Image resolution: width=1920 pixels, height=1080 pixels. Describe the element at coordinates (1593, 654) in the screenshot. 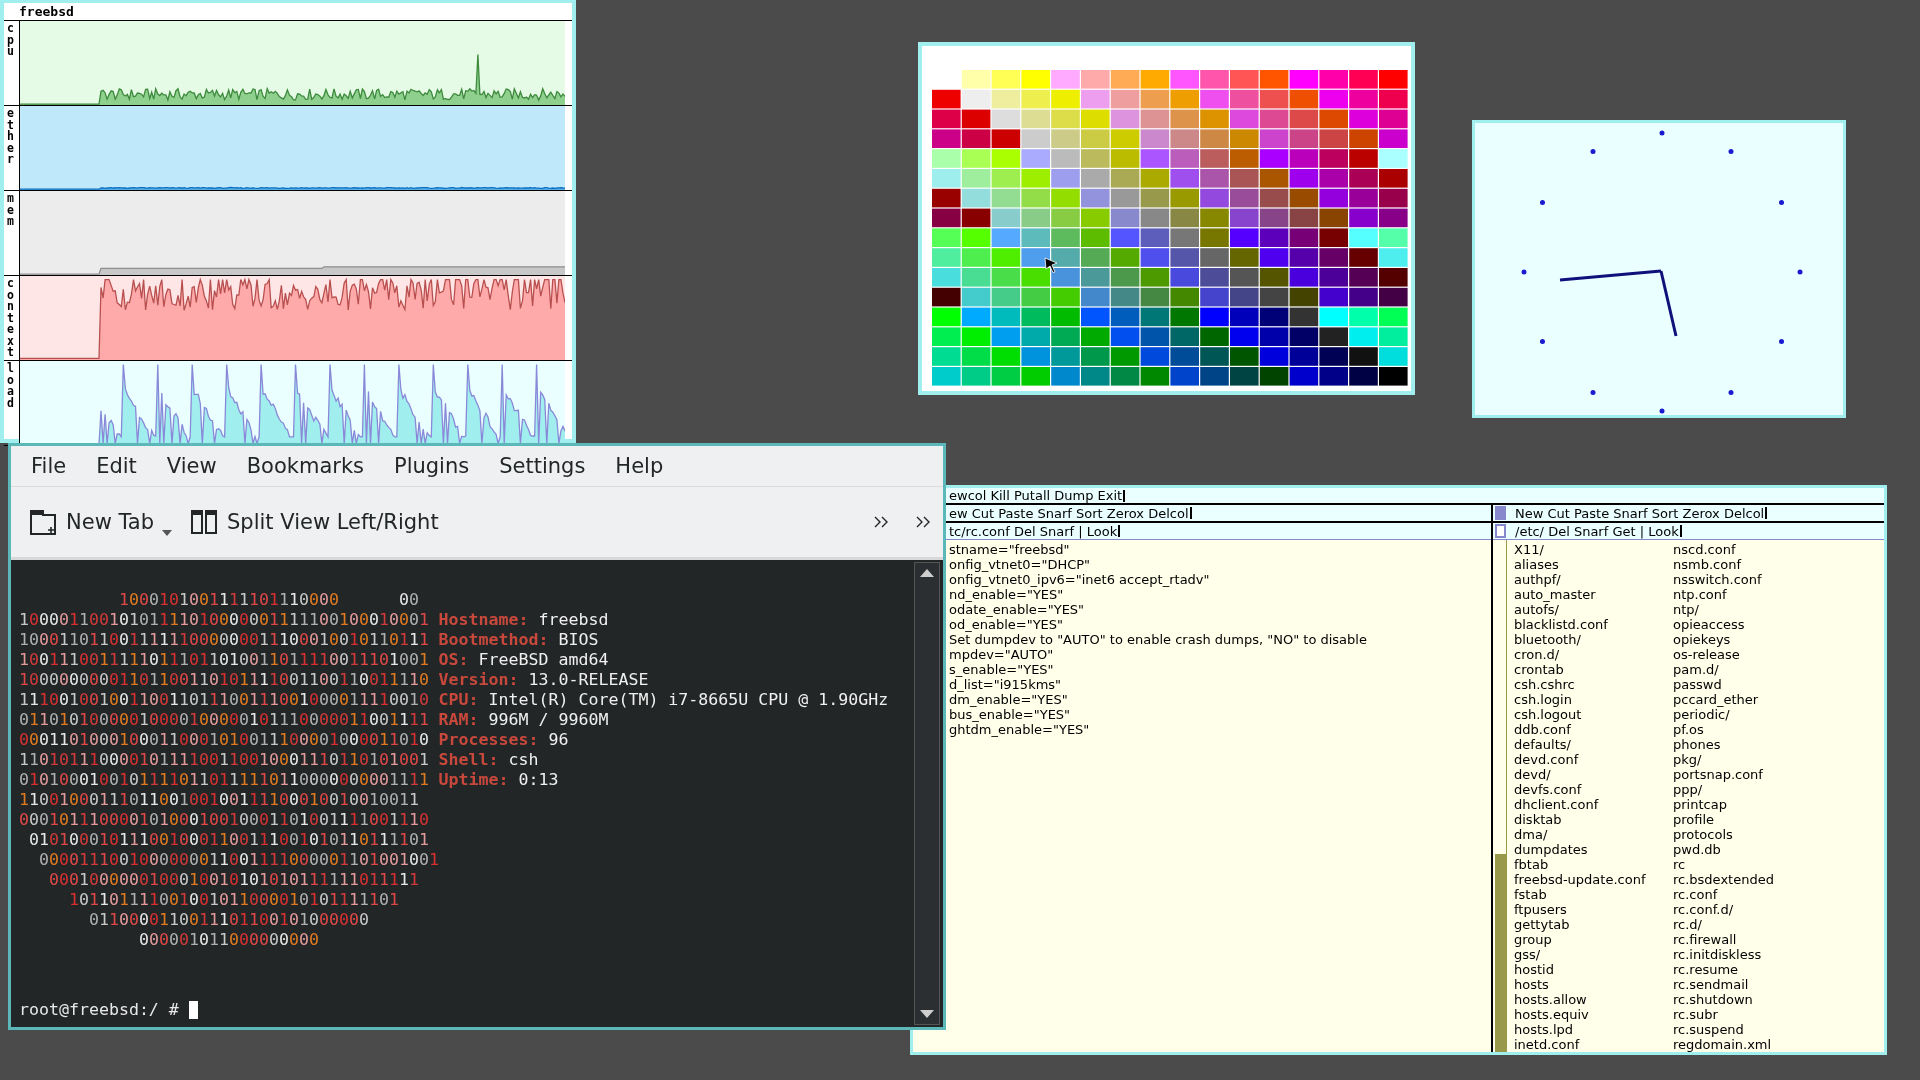

I see `file-entry: cron.d/` at that location.